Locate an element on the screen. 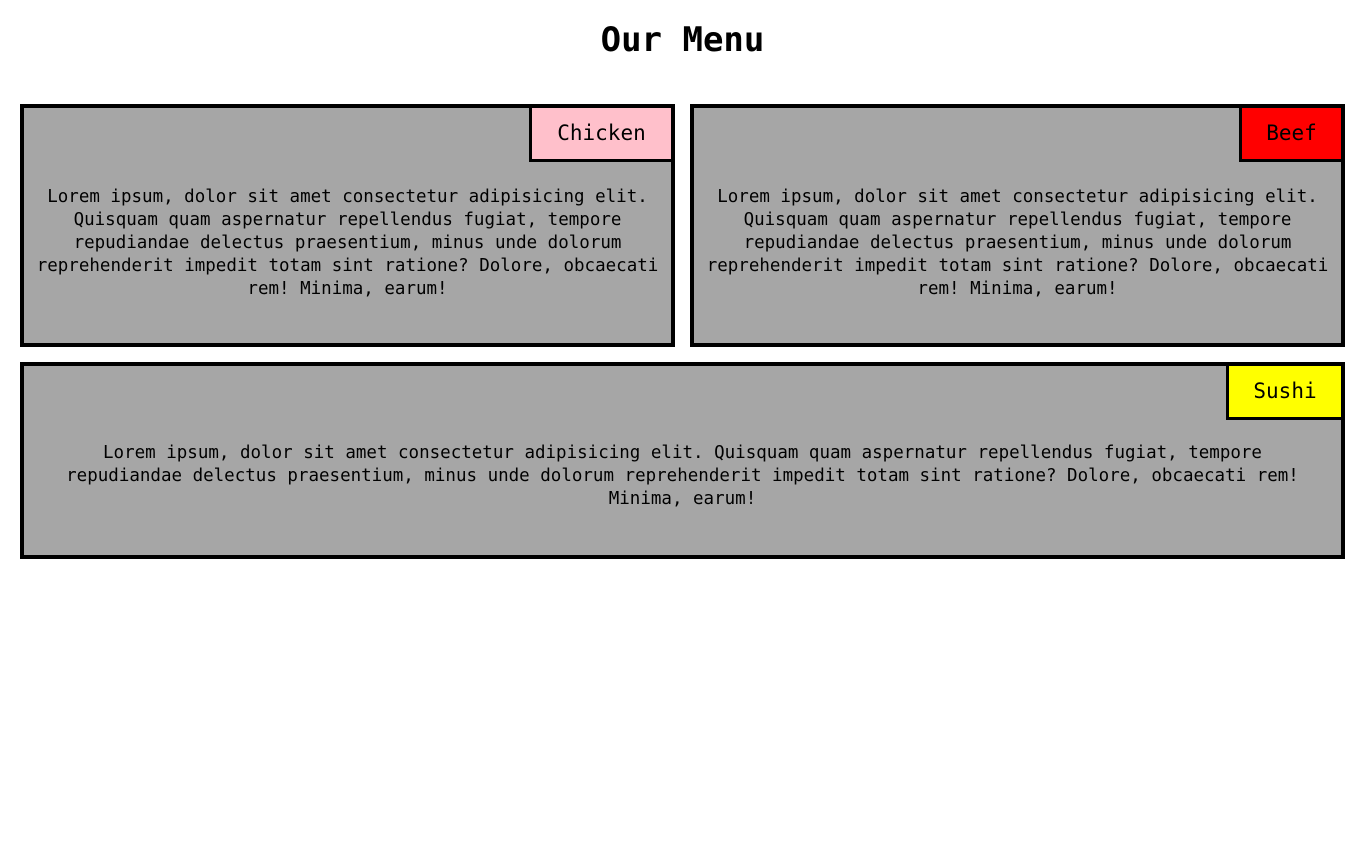 Image resolution: width=1365 pixels, height=861 pixels. page-title: Our Menu is located at coordinates (682, 40).